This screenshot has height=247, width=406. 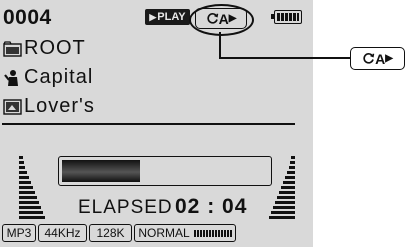 I want to click on folder-name: ROOT, so click(x=55, y=48).